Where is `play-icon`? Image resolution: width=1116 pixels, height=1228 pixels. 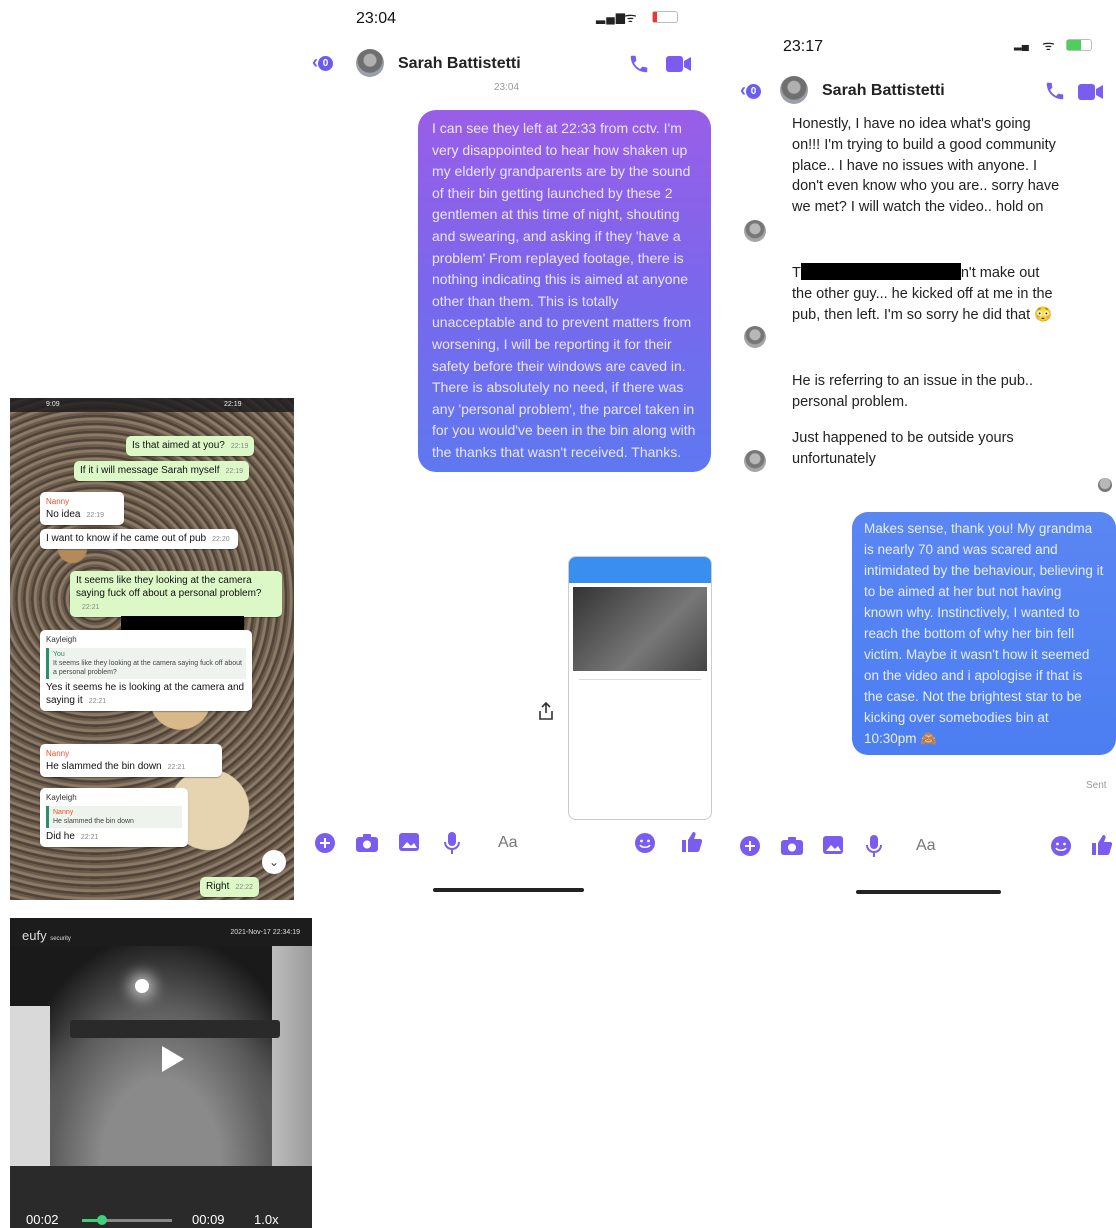
play-icon is located at coordinates (173, 1059).